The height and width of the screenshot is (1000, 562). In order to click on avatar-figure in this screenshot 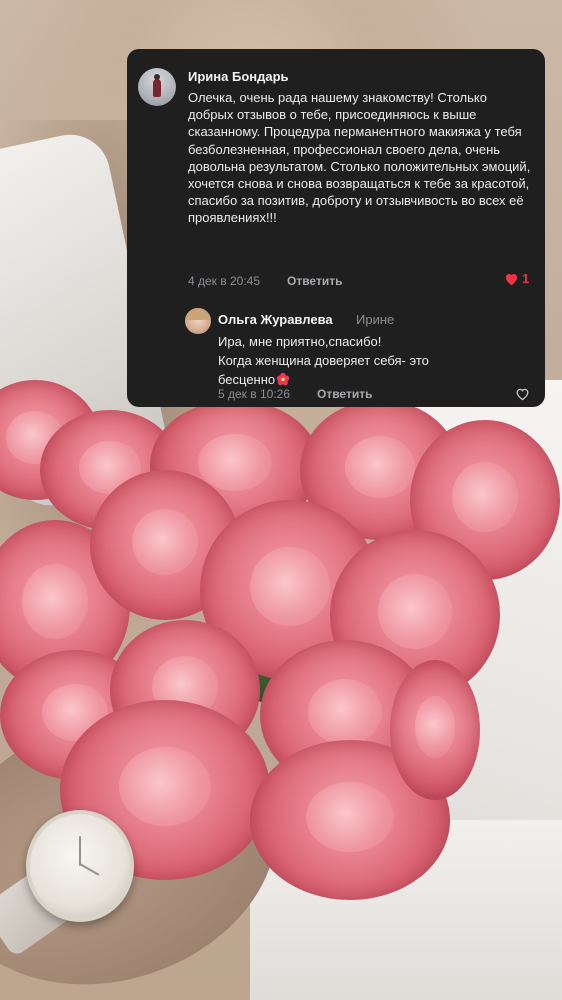, I will do `click(157, 88)`.